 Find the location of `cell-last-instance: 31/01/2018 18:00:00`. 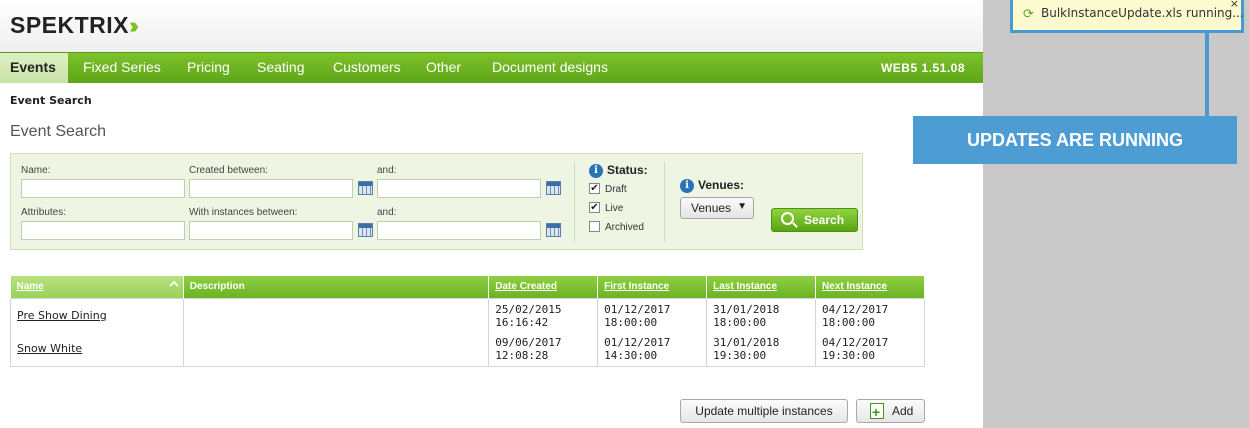

cell-last-instance: 31/01/2018 18:00:00 is located at coordinates (761, 315).